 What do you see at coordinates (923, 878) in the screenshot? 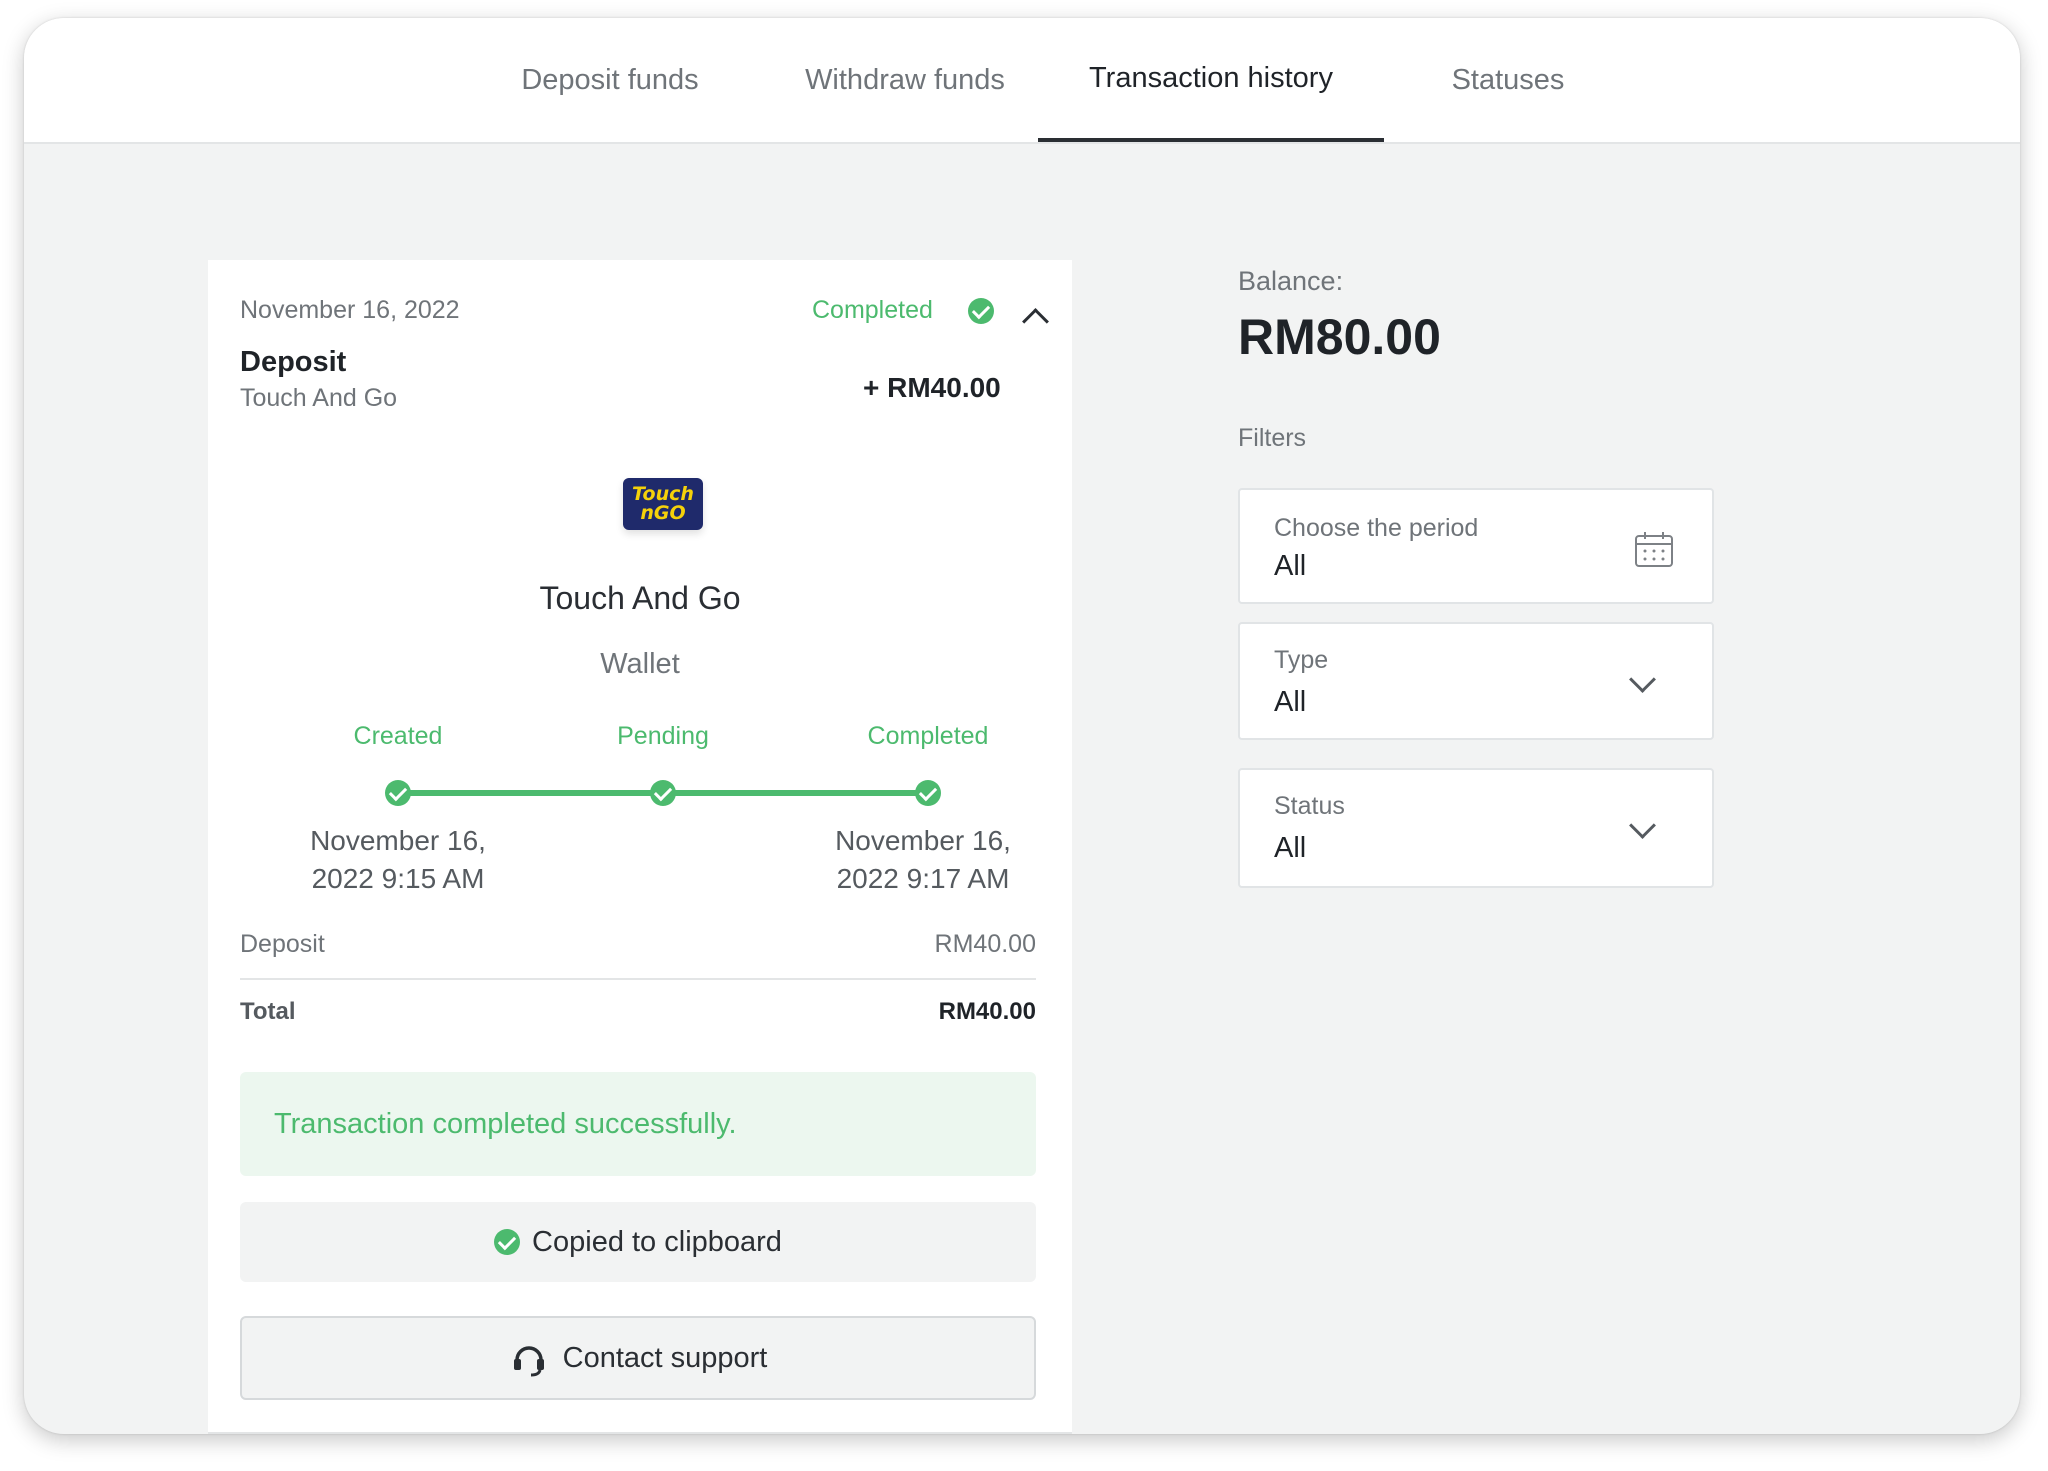
I see `step-completed-time-line2: 2022 9:17 AM` at bounding box center [923, 878].